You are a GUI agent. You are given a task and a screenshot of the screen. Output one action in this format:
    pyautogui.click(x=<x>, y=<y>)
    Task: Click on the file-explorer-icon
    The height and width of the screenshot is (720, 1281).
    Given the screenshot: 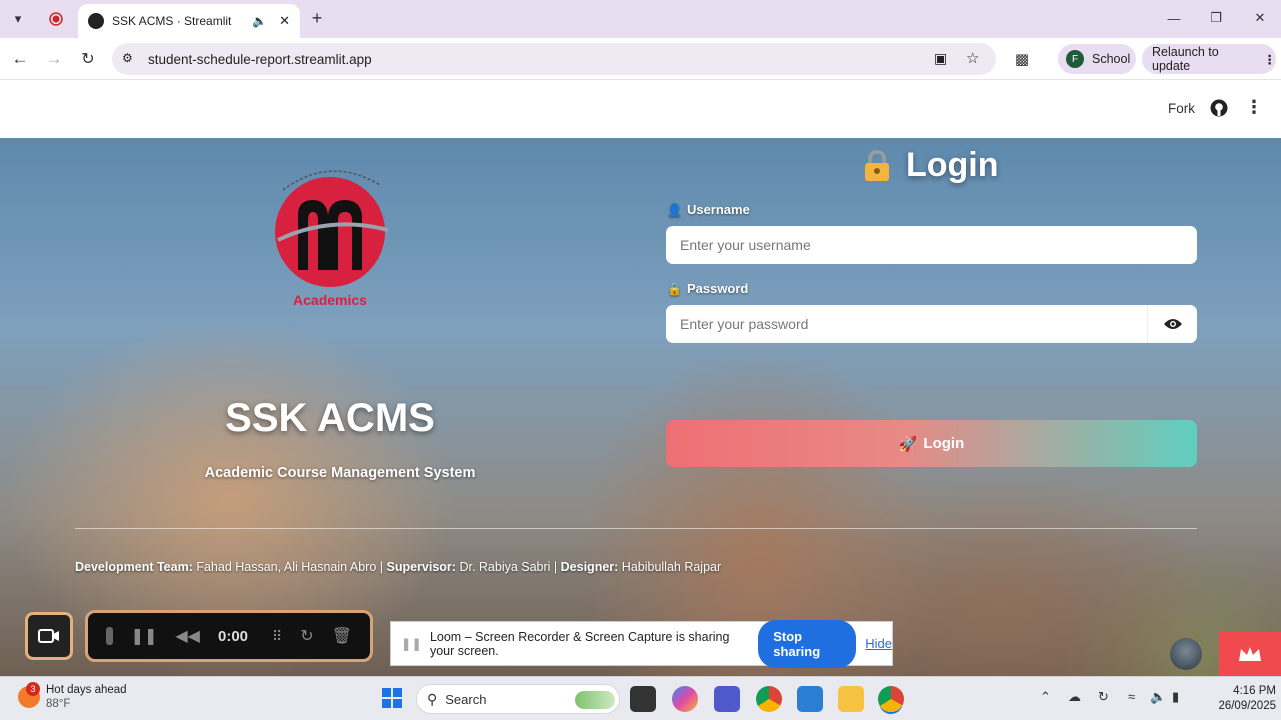 What is the action you would take?
    pyautogui.click(x=851, y=699)
    